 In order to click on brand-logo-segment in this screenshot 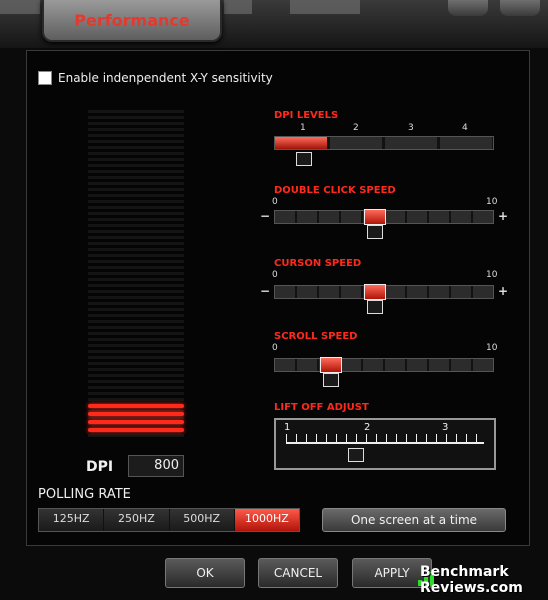, I will do `click(238, 7)`.